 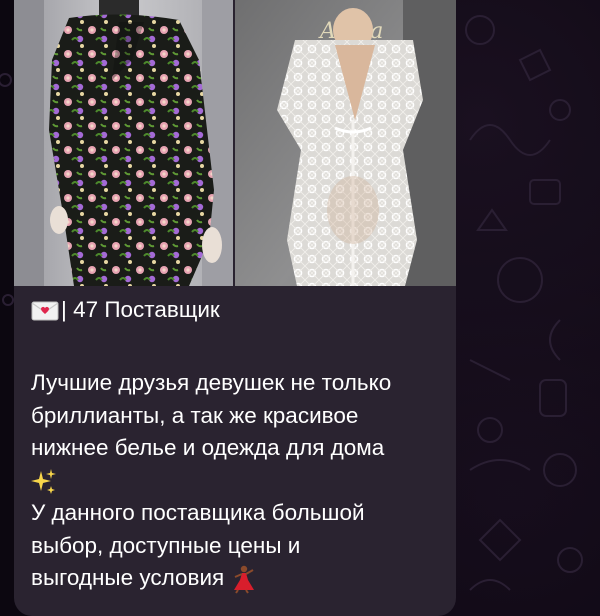 I want to click on description-line: Лучшие друзья девушек не только, so click(x=211, y=382).